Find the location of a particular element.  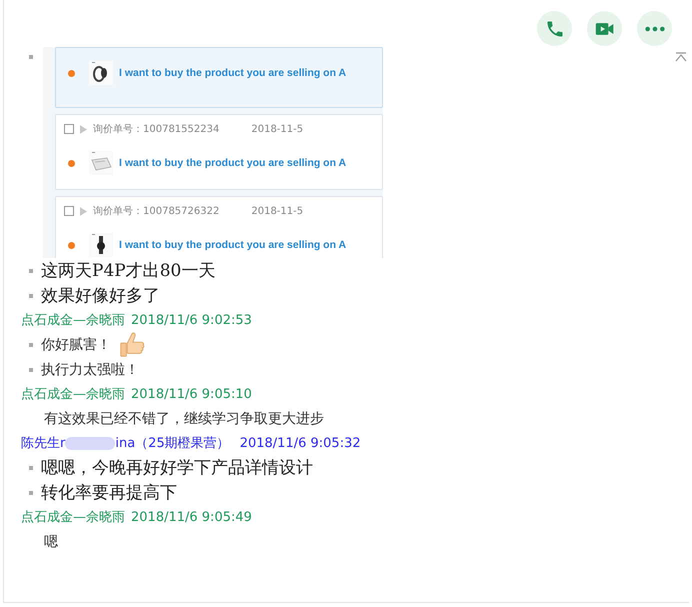

inquiry-card: 询价单号：100781552234 2018-11-5 I want to buy the product you are selling on A is located at coordinates (219, 152).